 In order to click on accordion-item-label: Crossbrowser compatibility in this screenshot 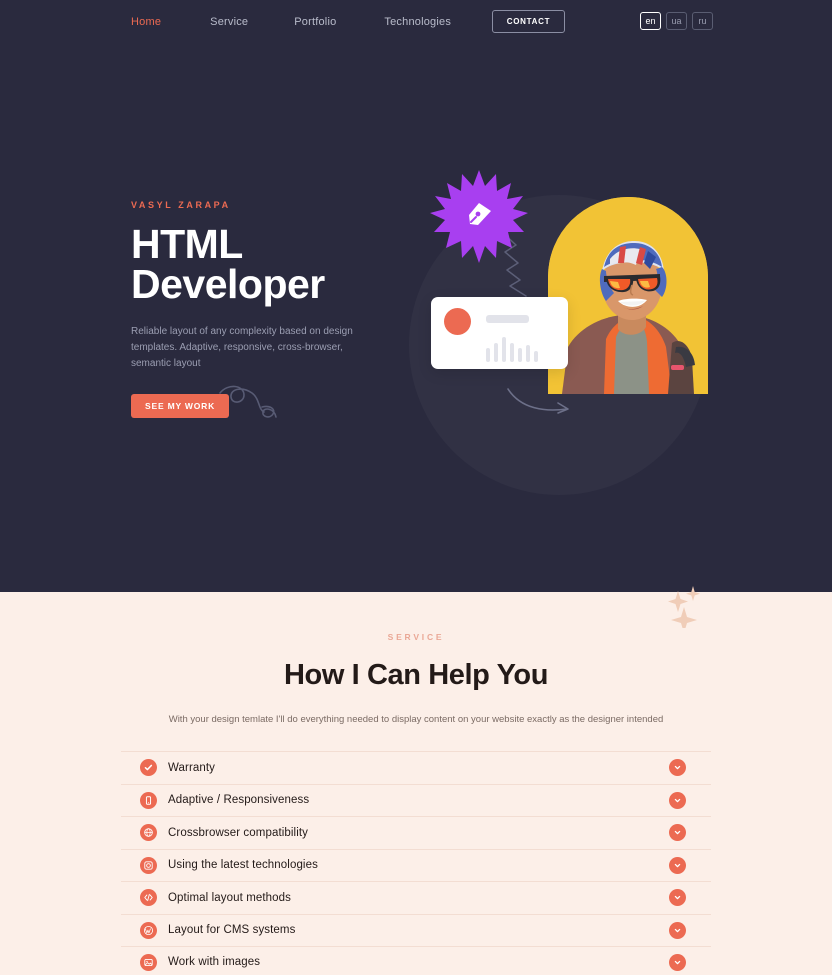, I will do `click(238, 832)`.